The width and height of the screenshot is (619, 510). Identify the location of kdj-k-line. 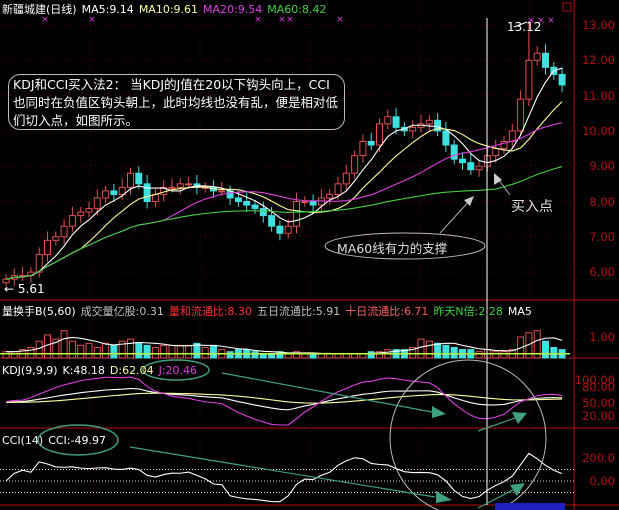
(284, 399).